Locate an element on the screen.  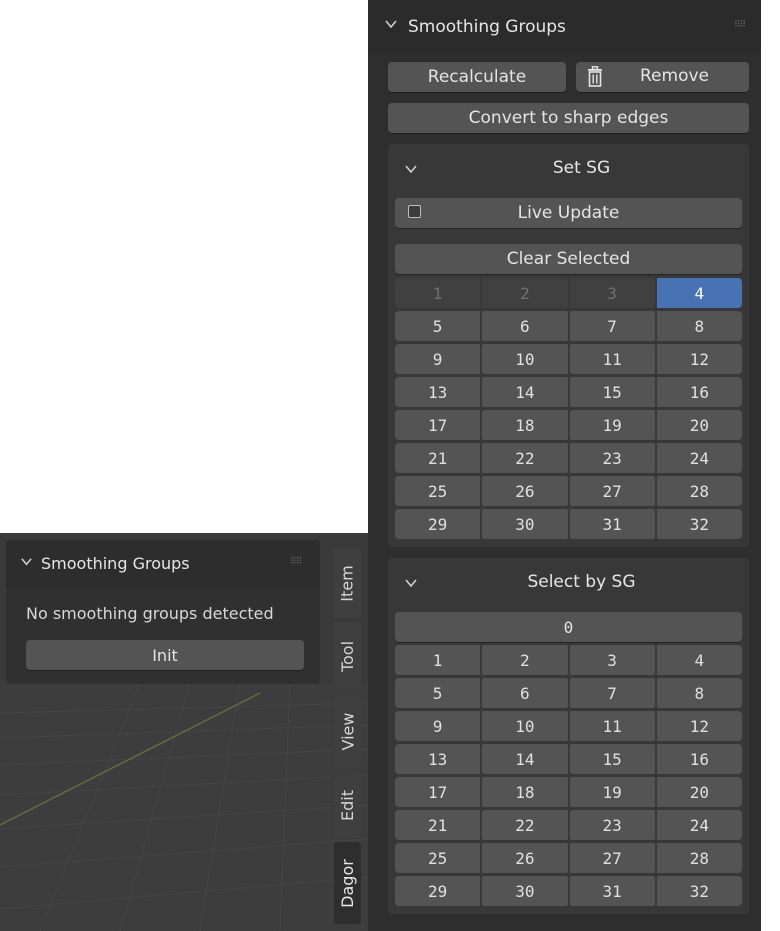
set-sg-8-button: 8 is located at coordinates (699, 326).